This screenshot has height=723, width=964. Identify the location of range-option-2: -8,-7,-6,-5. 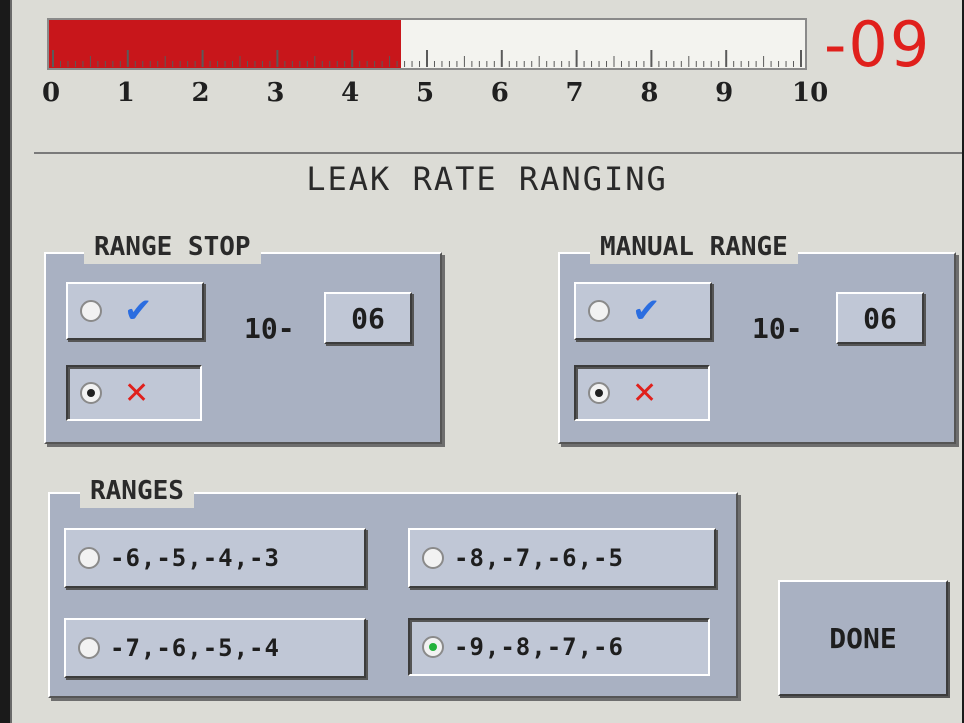
(562, 558).